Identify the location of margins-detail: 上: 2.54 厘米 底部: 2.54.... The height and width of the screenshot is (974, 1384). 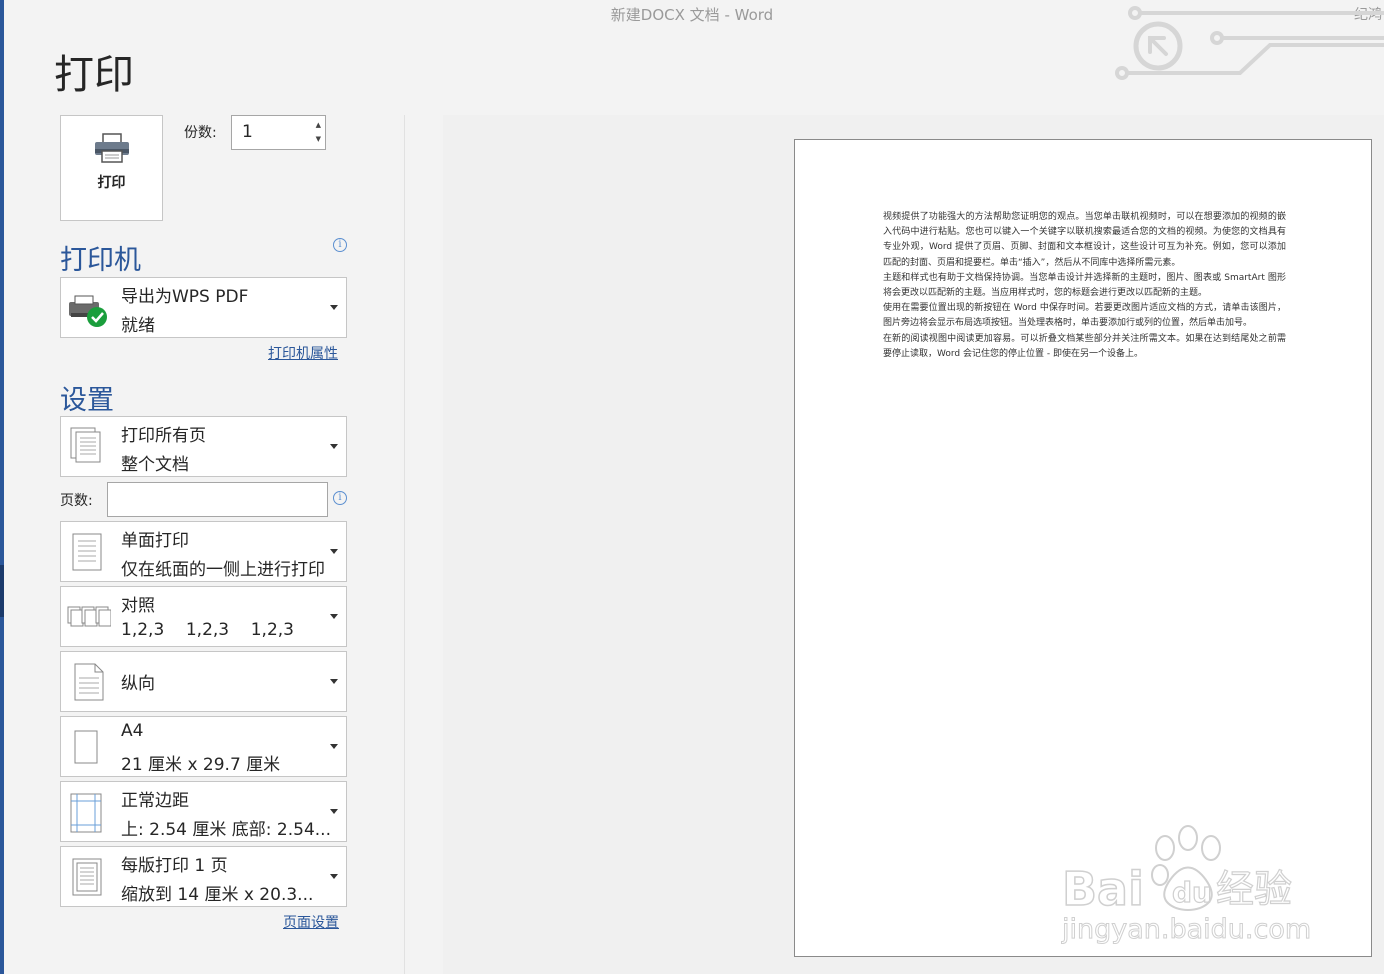
(226, 830).